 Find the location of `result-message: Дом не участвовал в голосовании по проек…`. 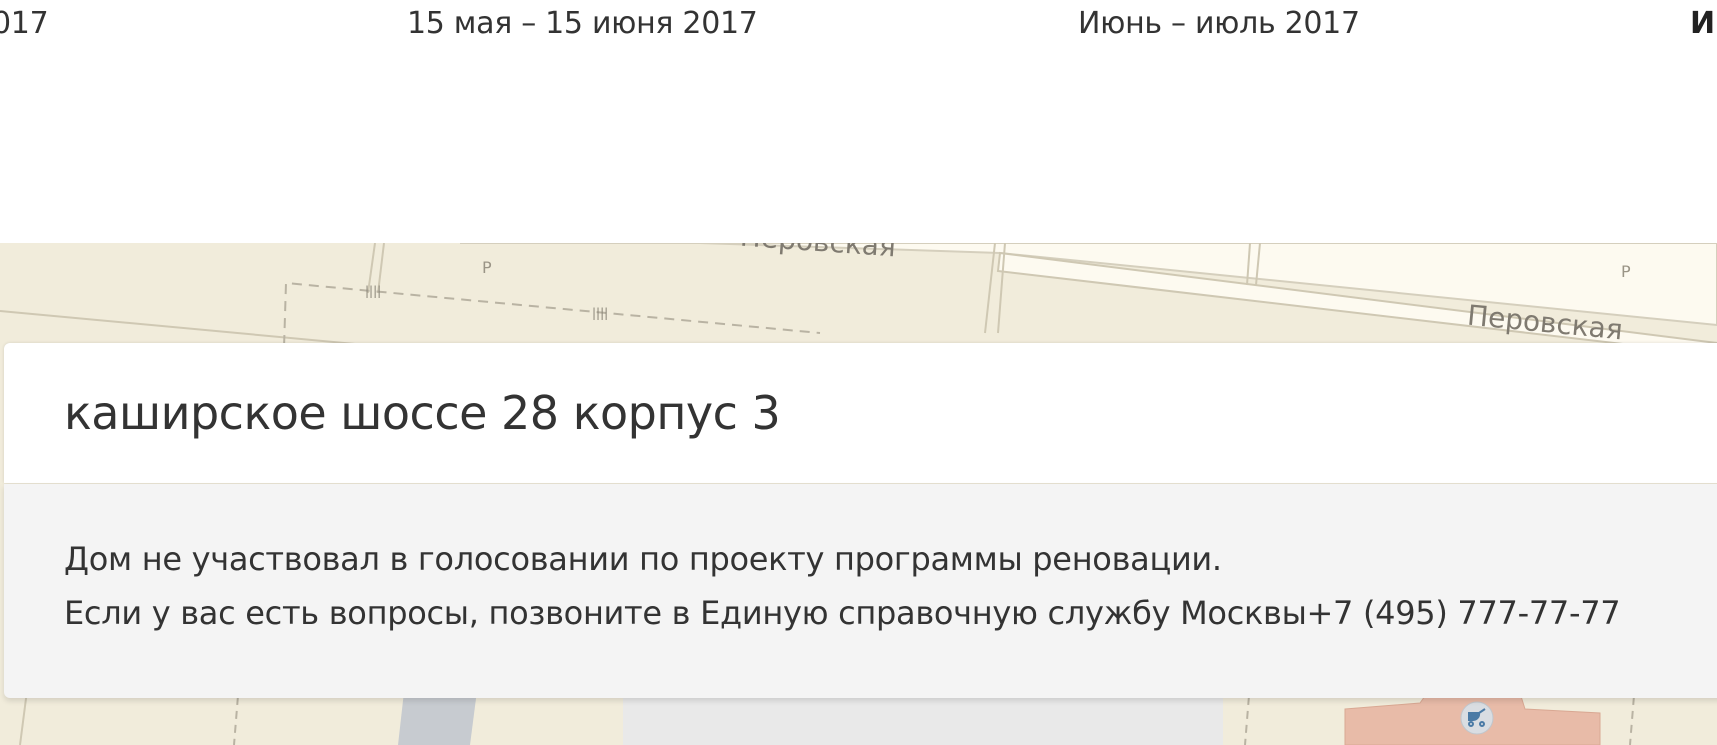

result-message: Дом не участвовал в голосовании по проек… is located at coordinates (643, 559).